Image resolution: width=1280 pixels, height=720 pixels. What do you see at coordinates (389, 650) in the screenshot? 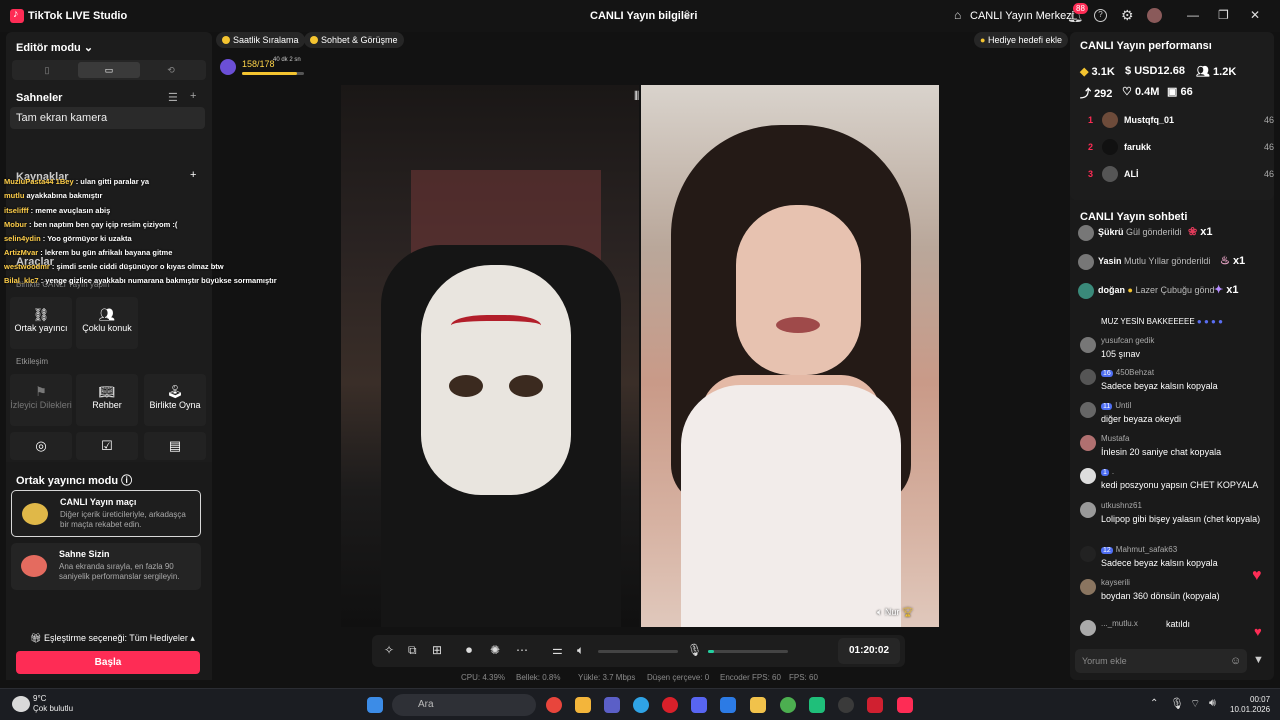
I see `magic-wand-icon: ✧` at bounding box center [389, 650].